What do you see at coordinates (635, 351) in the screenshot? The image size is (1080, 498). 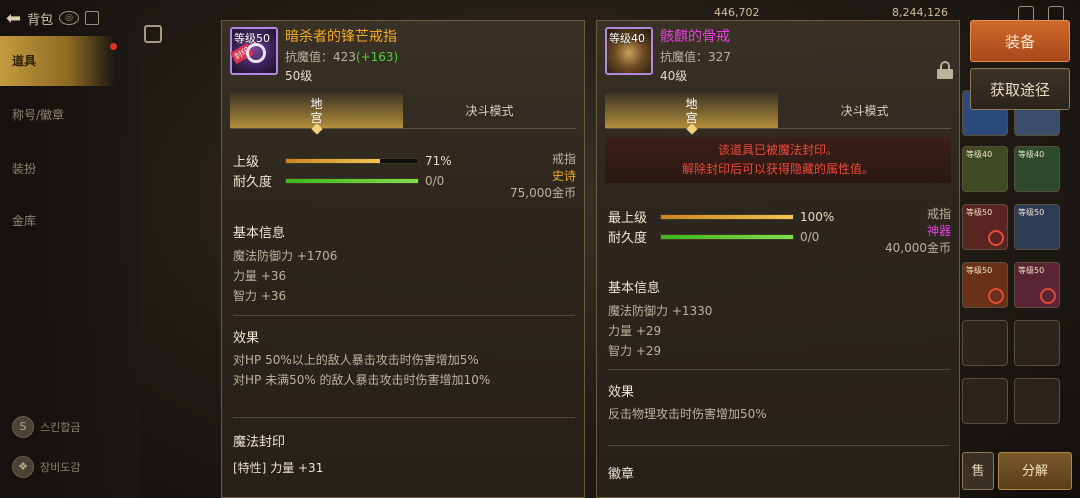 I see `stat-line: 智力 +29` at bounding box center [635, 351].